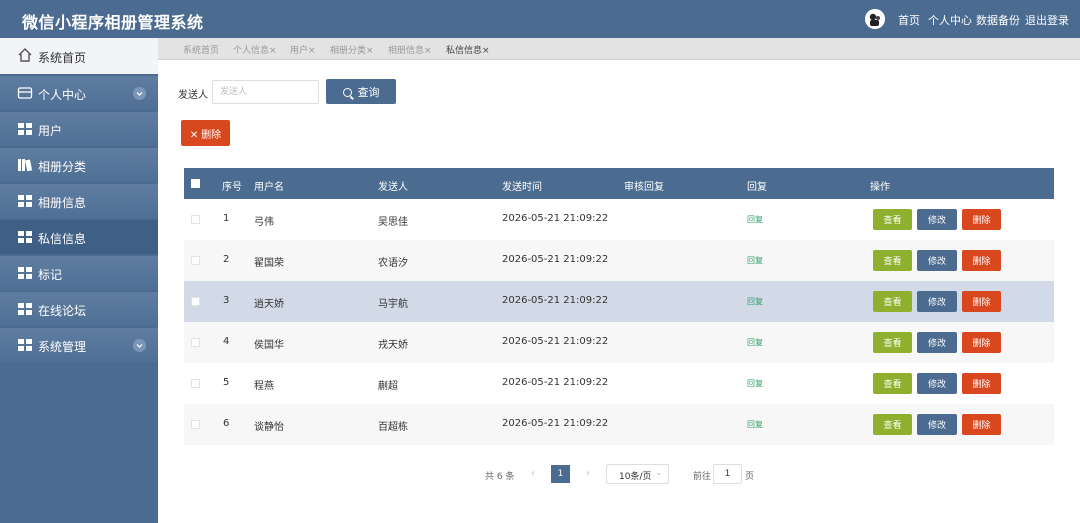 The width and height of the screenshot is (1080, 523). What do you see at coordinates (62, 95) in the screenshot?
I see `sidebar-item-label: 个人中心` at bounding box center [62, 95].